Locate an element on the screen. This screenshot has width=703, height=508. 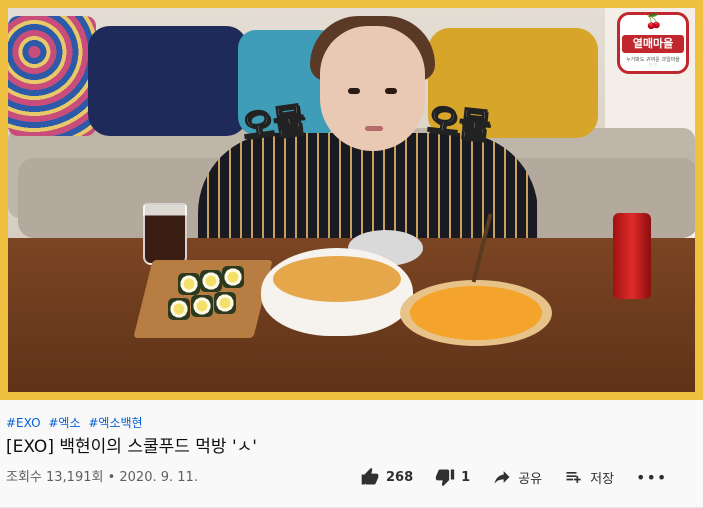
dislike-count: 1 is located at coordinates (466, 477).